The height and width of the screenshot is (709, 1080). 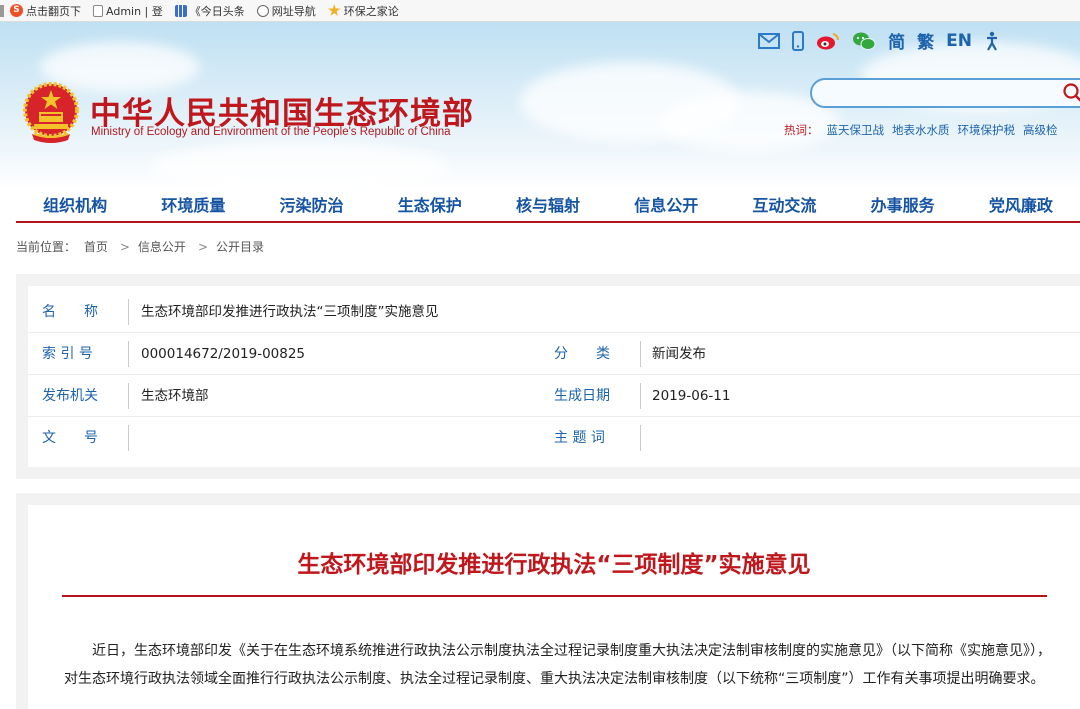 I want to click on meta-date-label: 生成日期, so click(x=582, y=396).